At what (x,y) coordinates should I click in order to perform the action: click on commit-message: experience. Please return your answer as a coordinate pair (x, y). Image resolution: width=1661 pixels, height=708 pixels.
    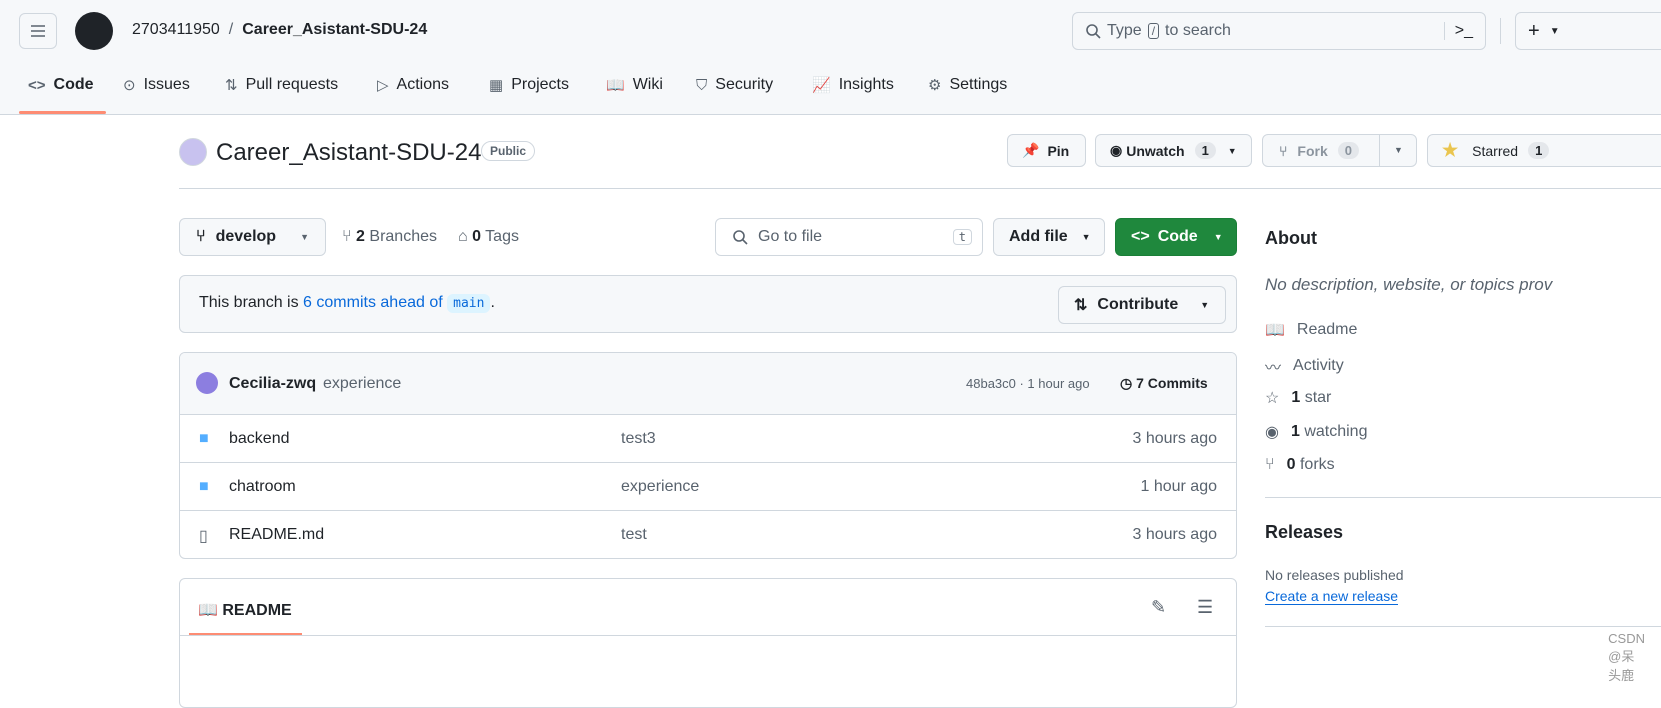
    Looking at the image, I should click on (362, 384).